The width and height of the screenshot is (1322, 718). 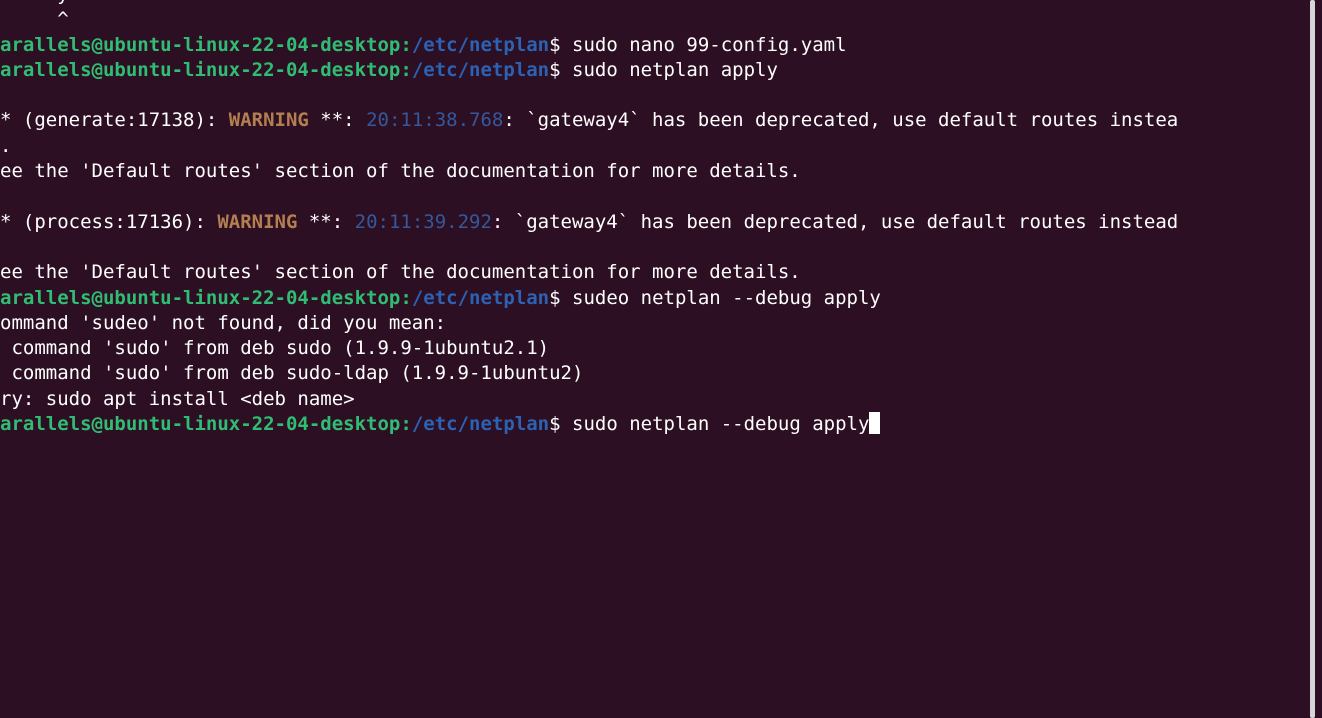 What do you see at coordinates (720, 424) in the screenshot?
I see `command-input: sudo netplan --debug apply` at bounding box center [720, 424].